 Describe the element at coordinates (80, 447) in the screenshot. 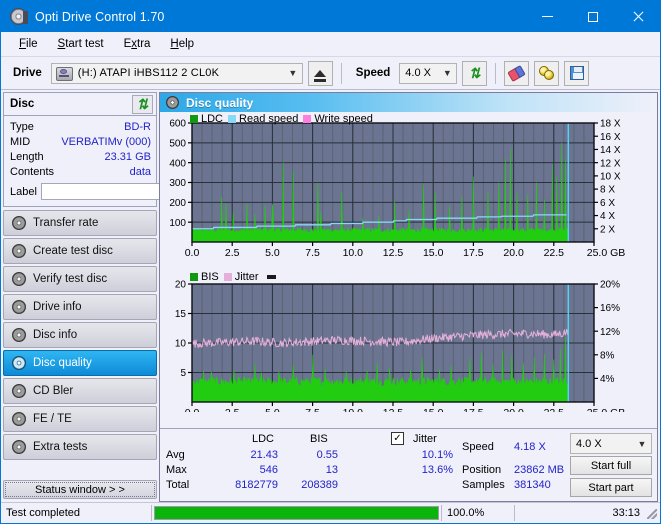

I see `sidebar-item-extra-tests: Extra tests` at that location.